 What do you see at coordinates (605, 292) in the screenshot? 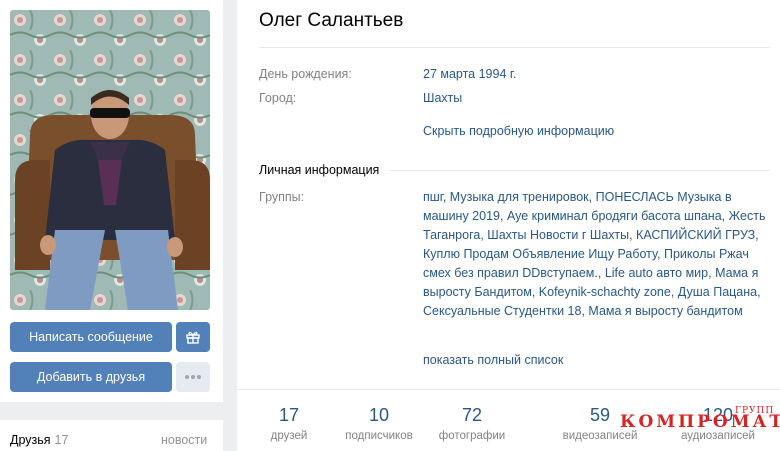
I see `group-link: Kofeynik-schachty zone` at bounding box center [605, 292].